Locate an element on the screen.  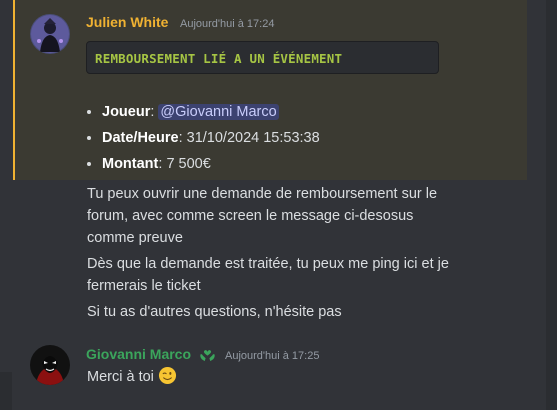
code-block-text: REMBOURSEMENT LIÉ A UN ÉVÉNEMENT is located at coordinates (219, 58).